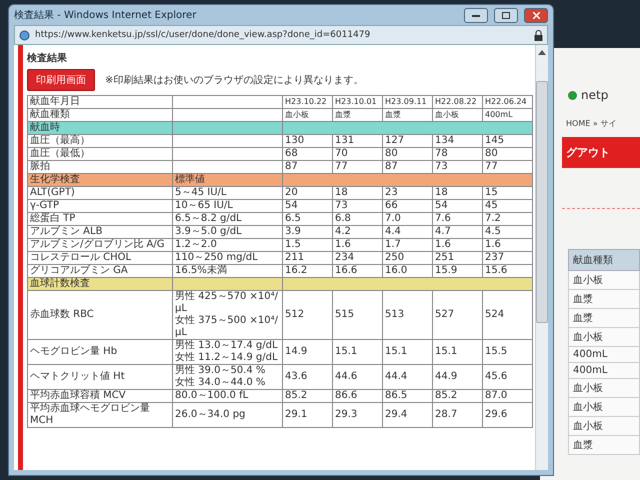  I want to click on standard-range: 26.0～34.0 pg, so click(210, 415).